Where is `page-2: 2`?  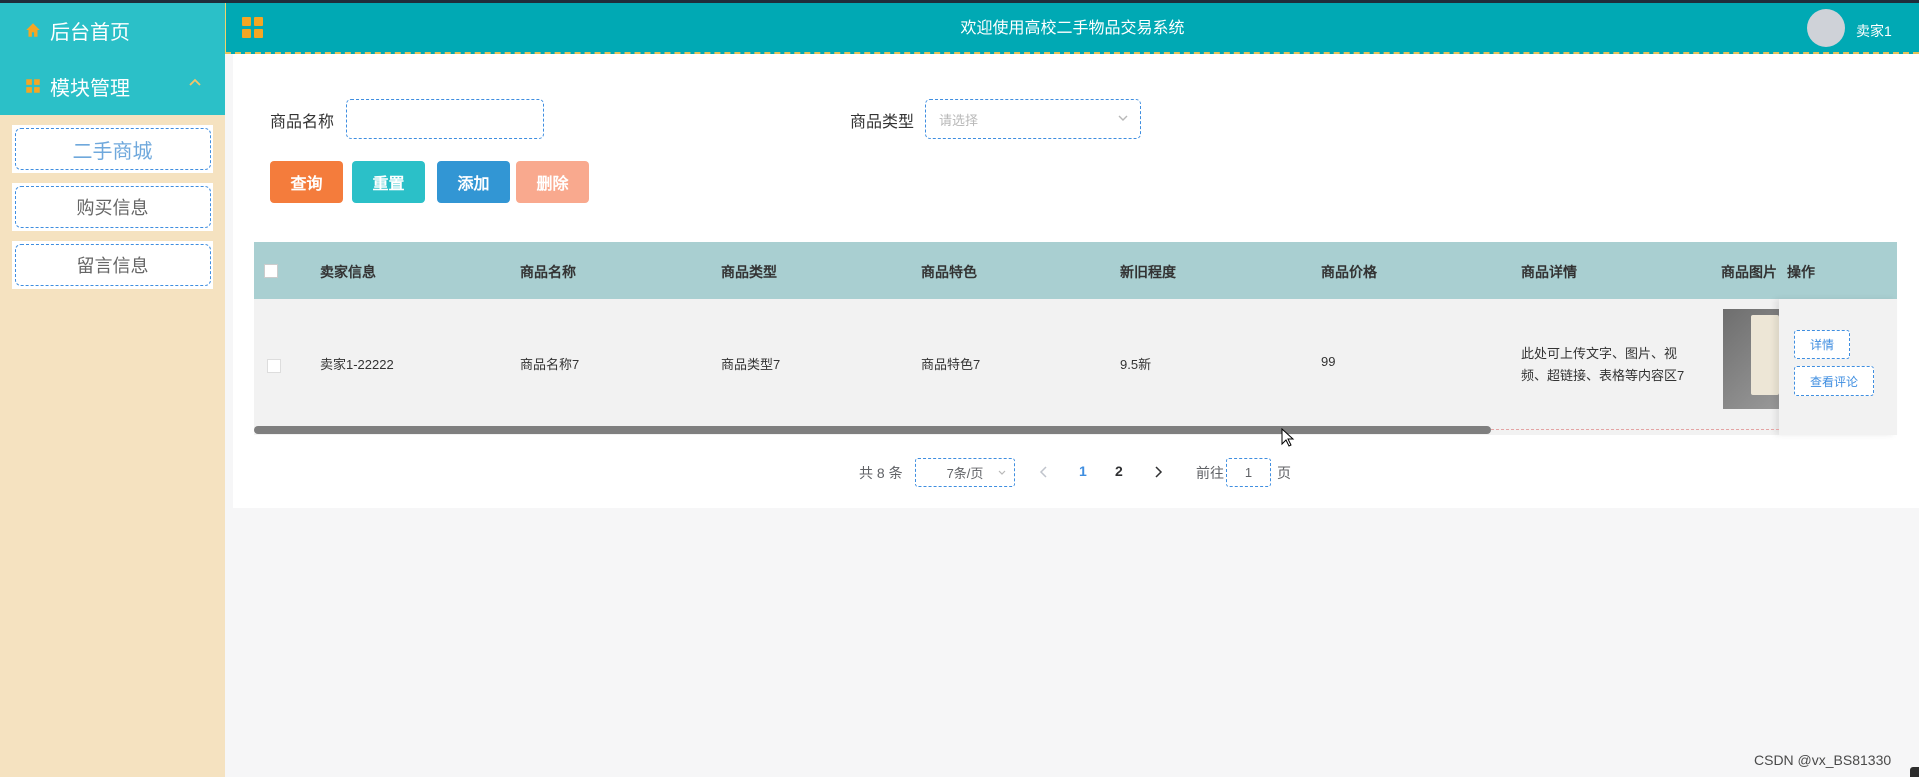 page-2: 2 is located at coordinates (1119, 471).